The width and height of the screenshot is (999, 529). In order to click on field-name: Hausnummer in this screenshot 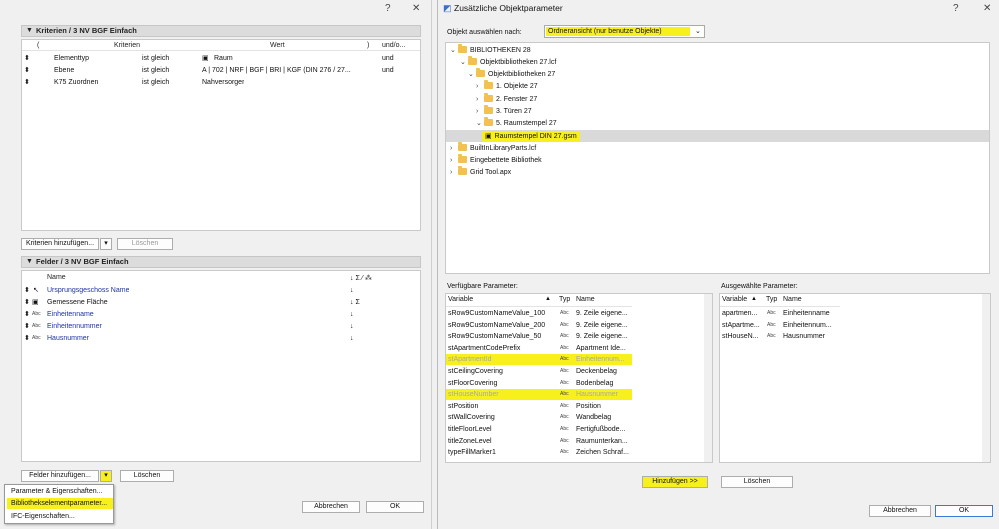, I will do `click(68, 338)`.